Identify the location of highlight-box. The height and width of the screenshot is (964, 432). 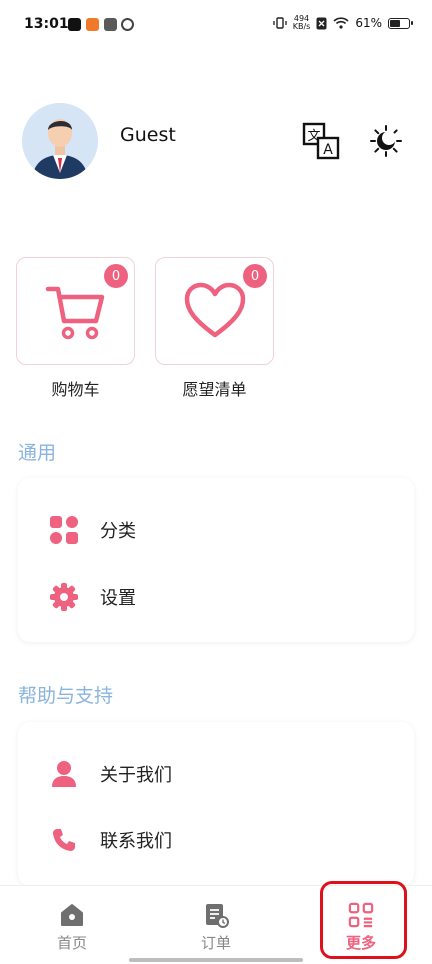
(363, 920).